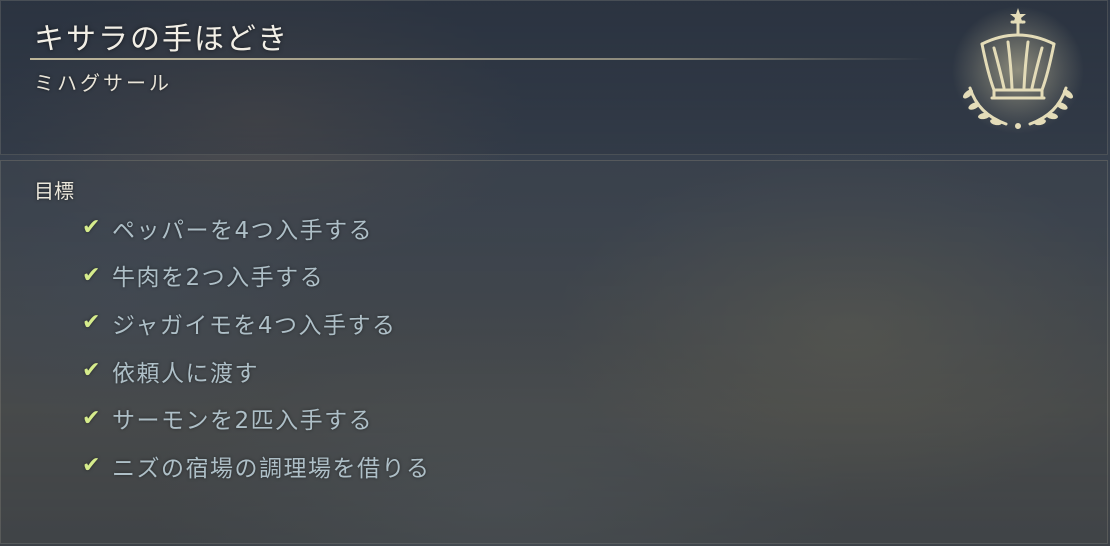  I want to click on objective-label: ペッパーを4つ入手する, so click(243, 230).